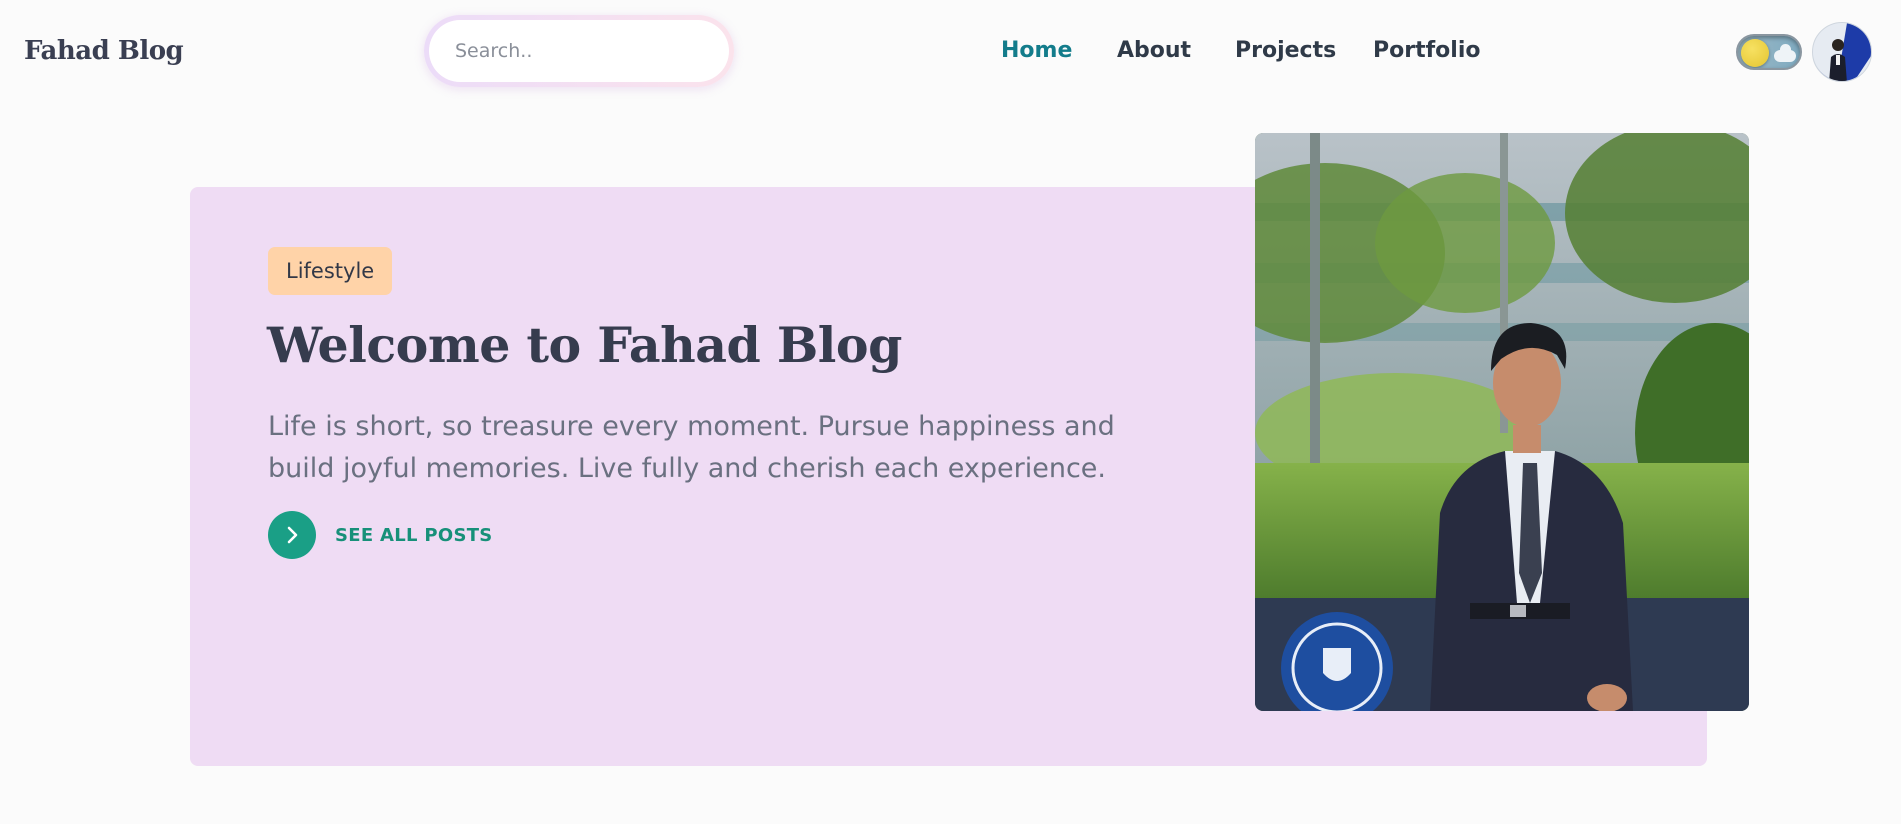  What do you see at coordinates (1036, 50) in the screenshot?
I see `nav-link-home: Home` at bounding box center [1036, 50].